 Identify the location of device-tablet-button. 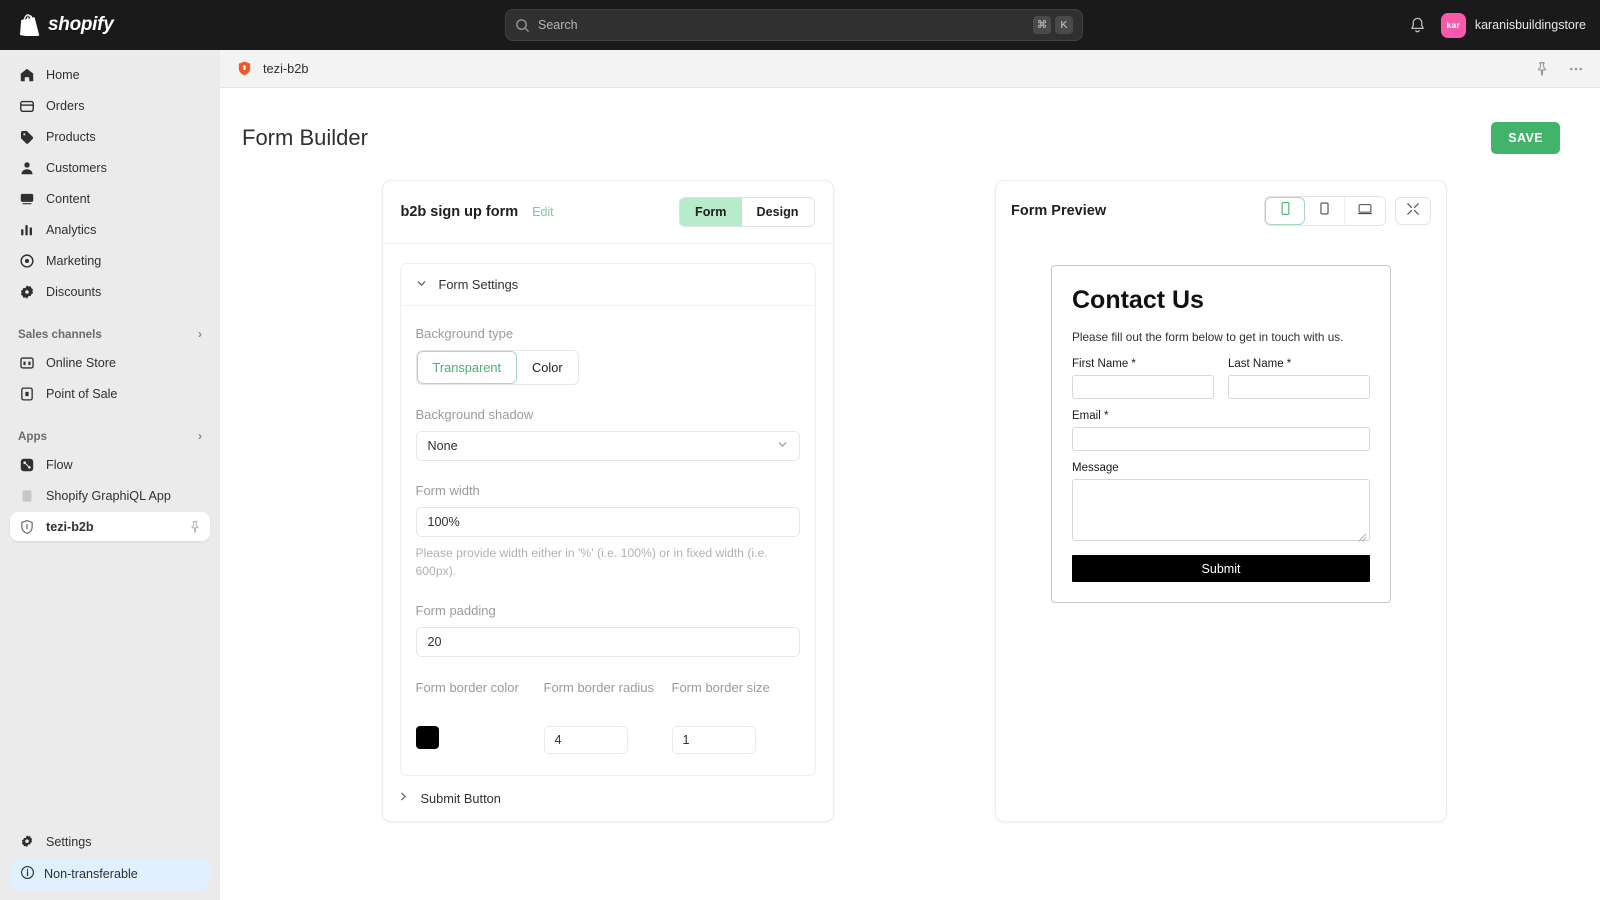
(1325, 211).